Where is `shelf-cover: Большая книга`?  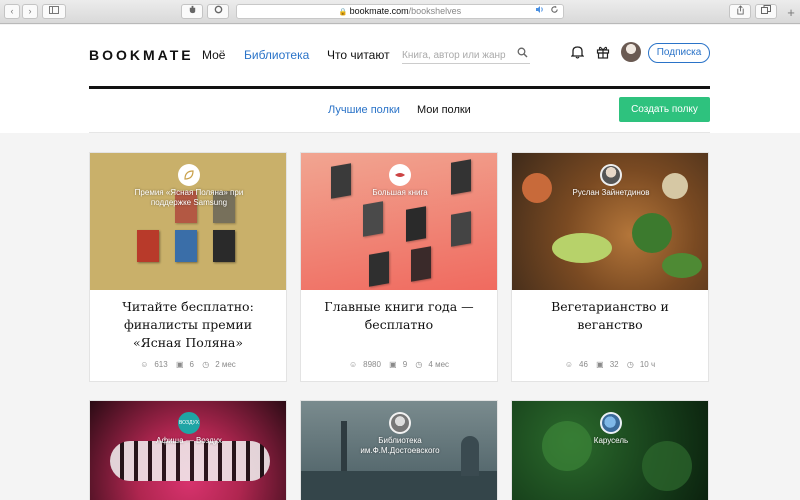 shelf-cover: Большая книга is located at coordinates (399, 221).